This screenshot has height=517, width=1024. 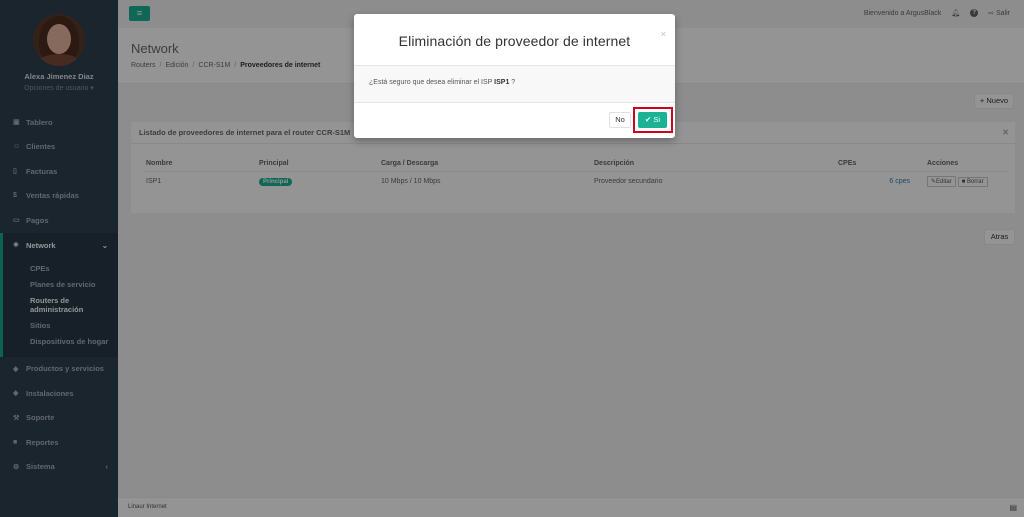 I want to click on close-icon: ×, so click(x=663, y=34).